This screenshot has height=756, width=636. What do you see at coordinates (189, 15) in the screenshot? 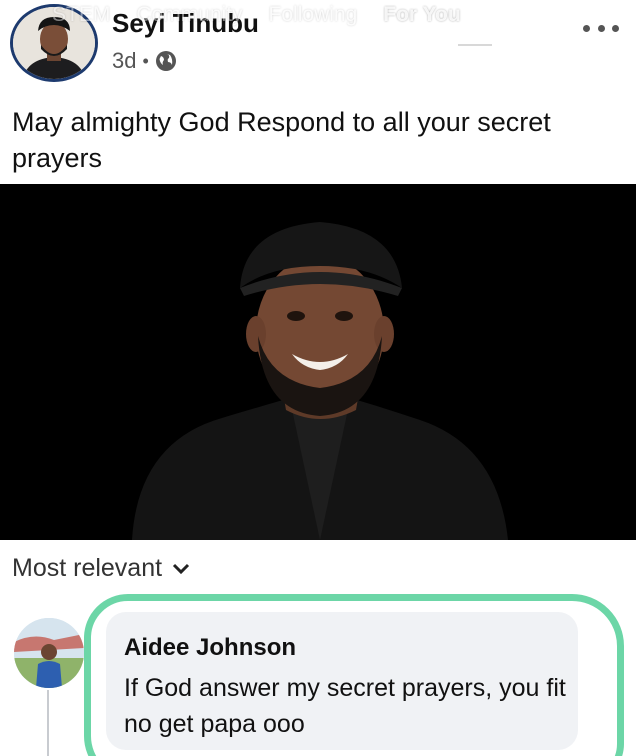
I see `overlay-tab-community: Community` at bounding box center [189, 15].